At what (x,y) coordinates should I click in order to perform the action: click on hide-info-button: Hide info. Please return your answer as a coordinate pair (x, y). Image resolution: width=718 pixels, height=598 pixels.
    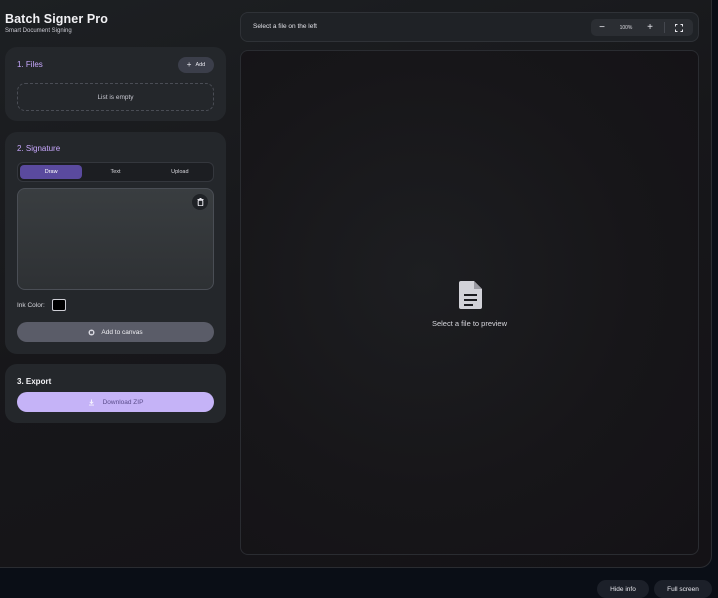
    Looking at the image, I should click on (623, 589).